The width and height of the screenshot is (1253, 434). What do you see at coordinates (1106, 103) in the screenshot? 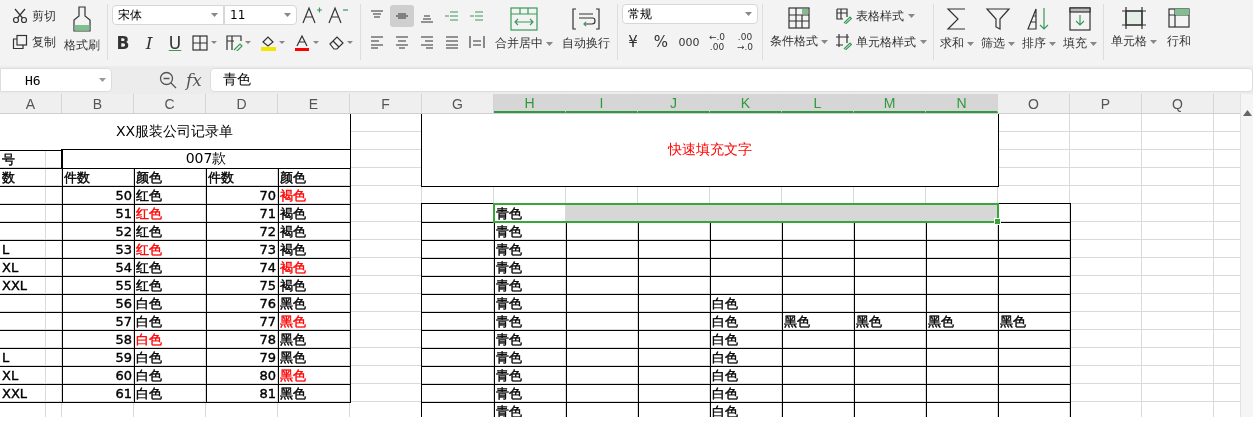
I see `column-header: P` at bounding box center [1106, 103].